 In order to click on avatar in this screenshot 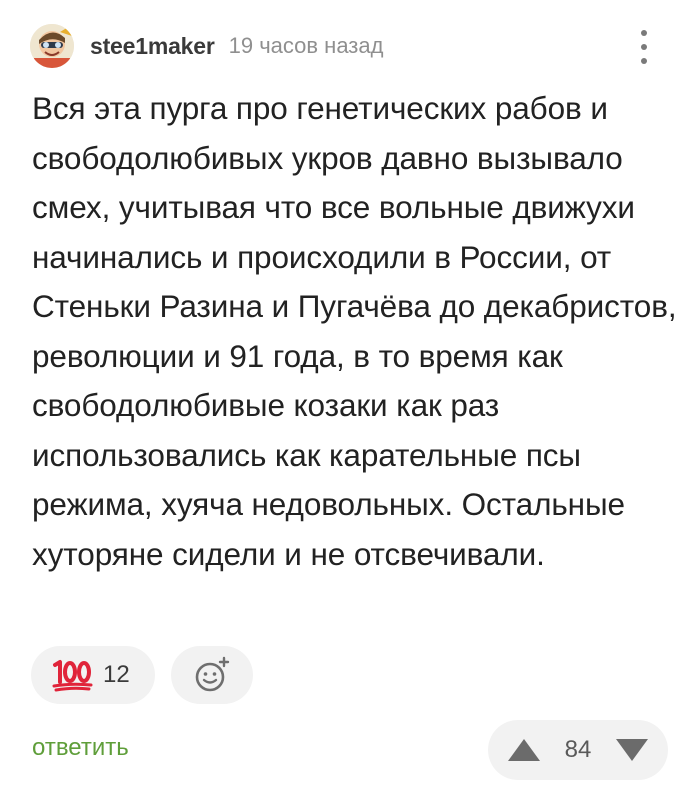, I will do `click(52, 46)`.